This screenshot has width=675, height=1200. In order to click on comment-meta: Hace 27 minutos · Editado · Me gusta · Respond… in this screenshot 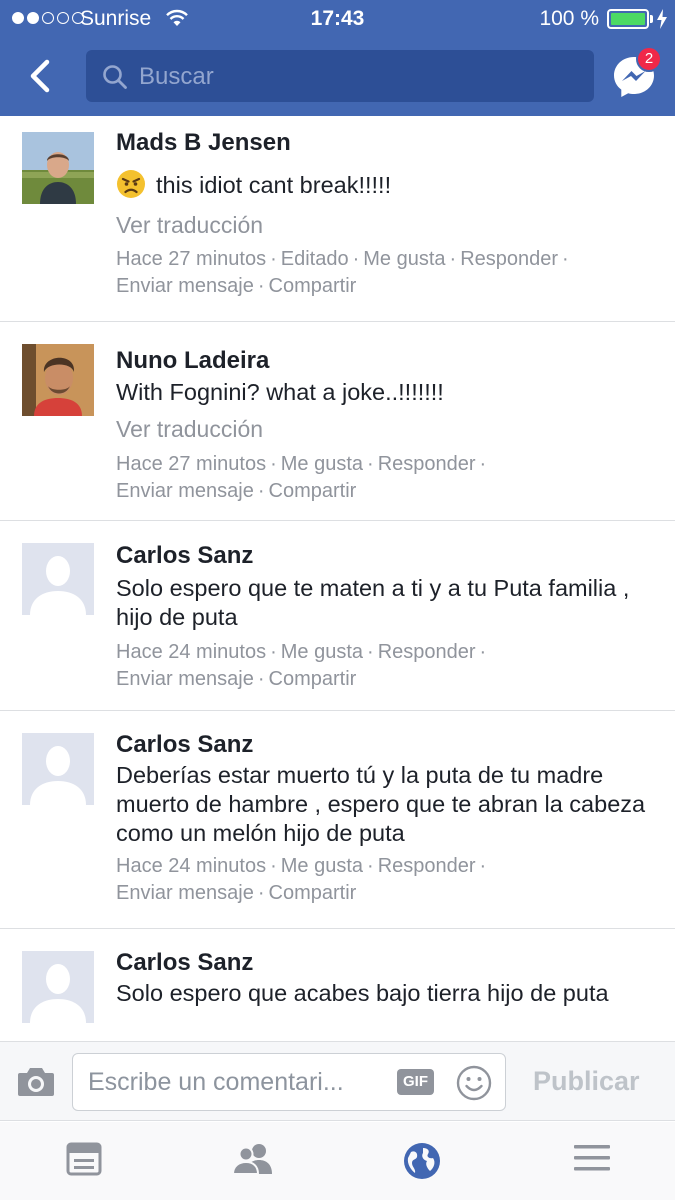, I will do `click(342, 272)`.